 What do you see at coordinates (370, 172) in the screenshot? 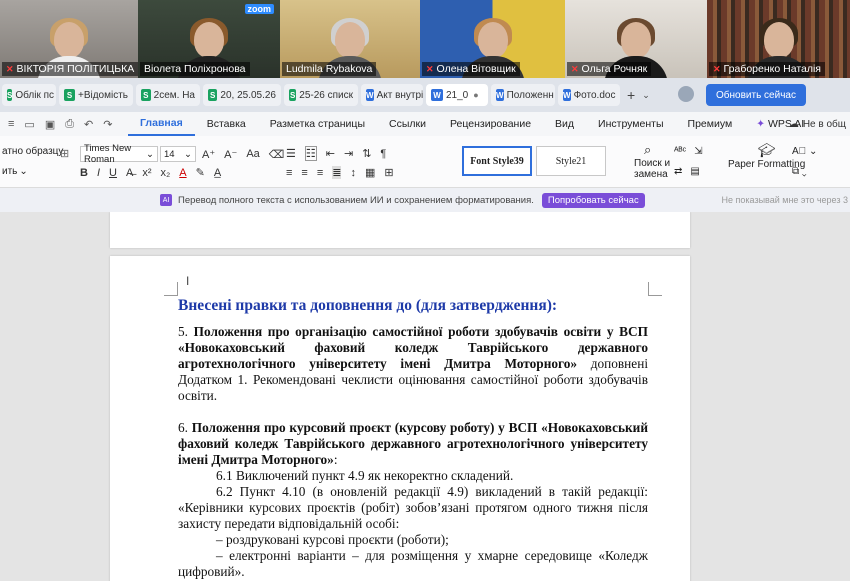
I see `shading-icon: ▦` at bounding box center [370, 172].